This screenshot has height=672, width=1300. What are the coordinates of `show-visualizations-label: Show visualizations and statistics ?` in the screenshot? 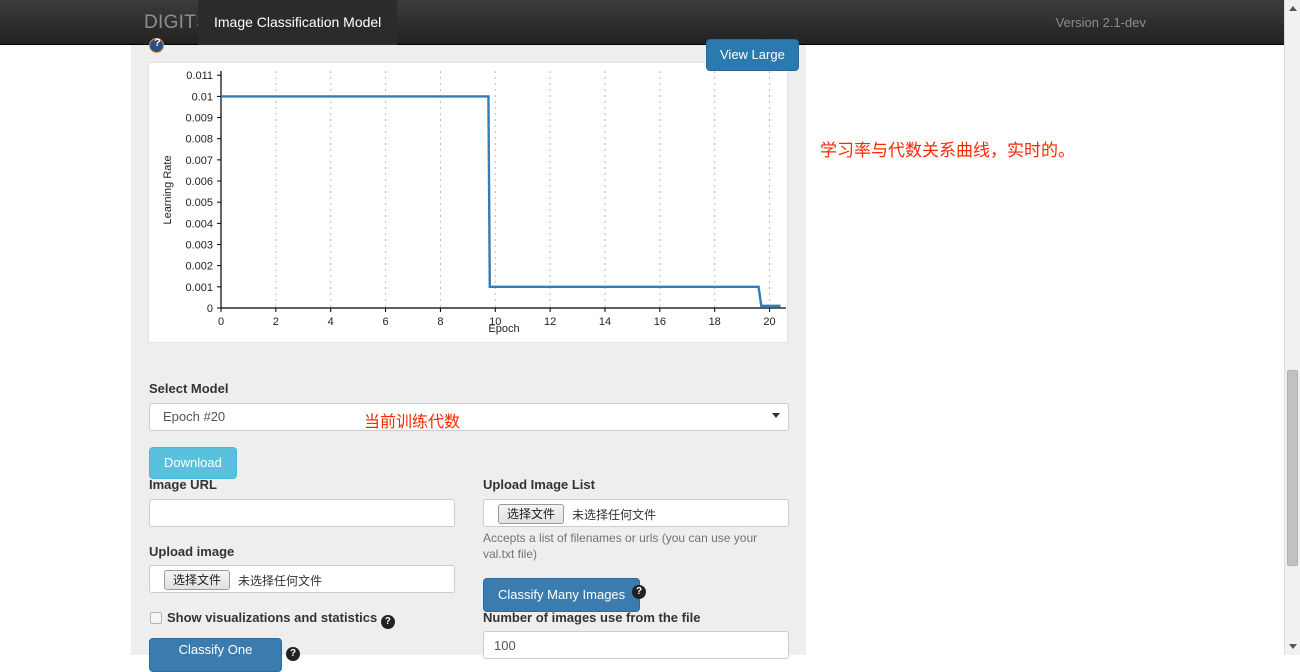 It's located at (281, 619).